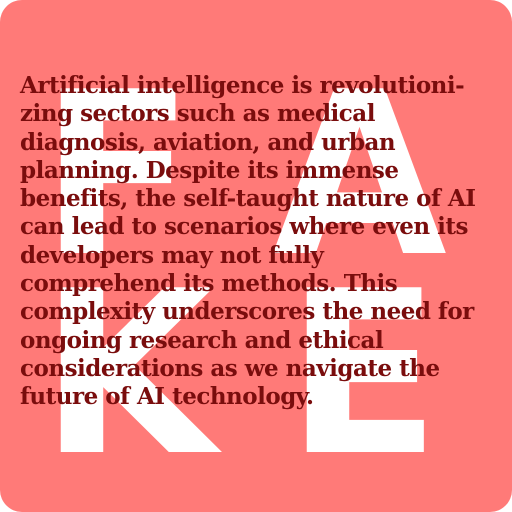  What do you see at coordinates (209, 284) in the screenshot?
I see `paragraph-line: comprehend its methods. This` at bounding box center [209, 284].